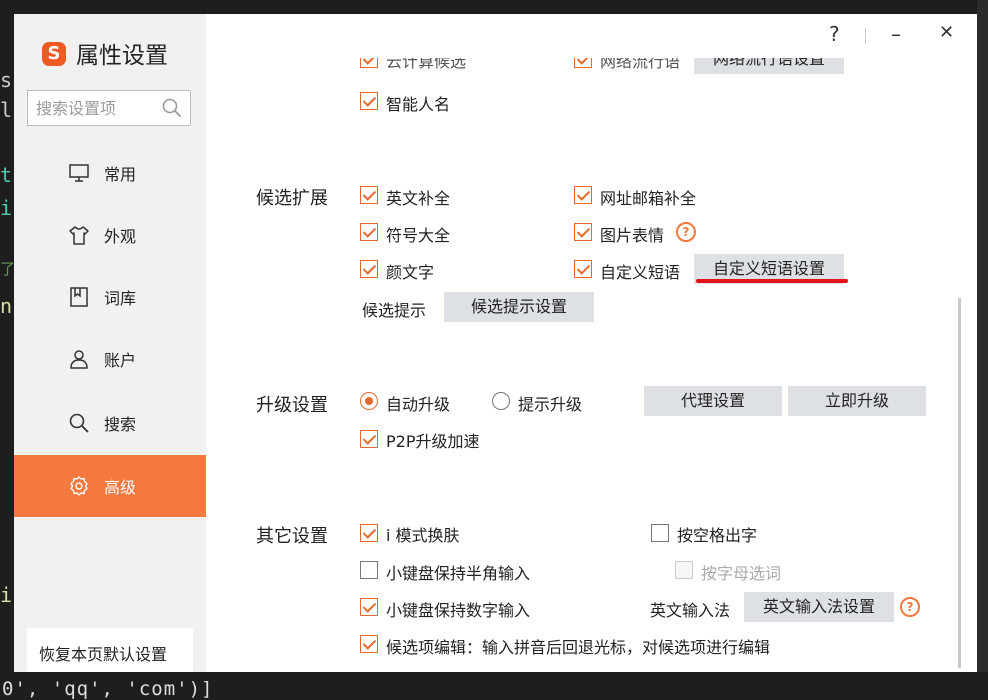 This screenshot has height=700, width=988. Describe the element at coordinates (819, 607) in the screenshot. I see `english-ime-settings-button: 英文输入法设置` at that location.